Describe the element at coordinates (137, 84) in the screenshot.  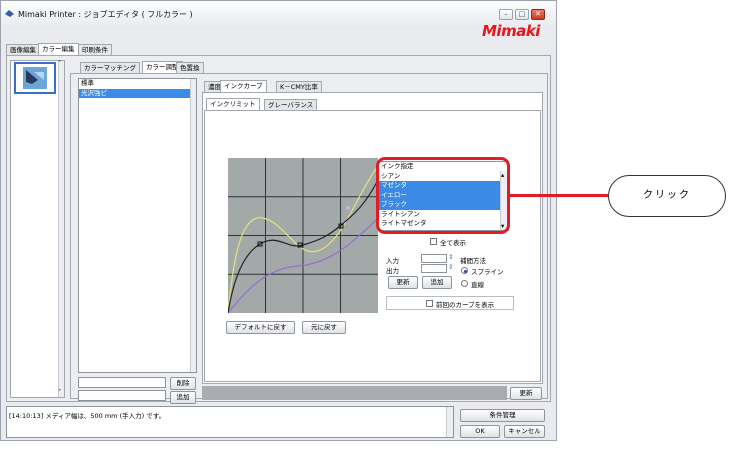
I see `list-item: 標準` at that location.